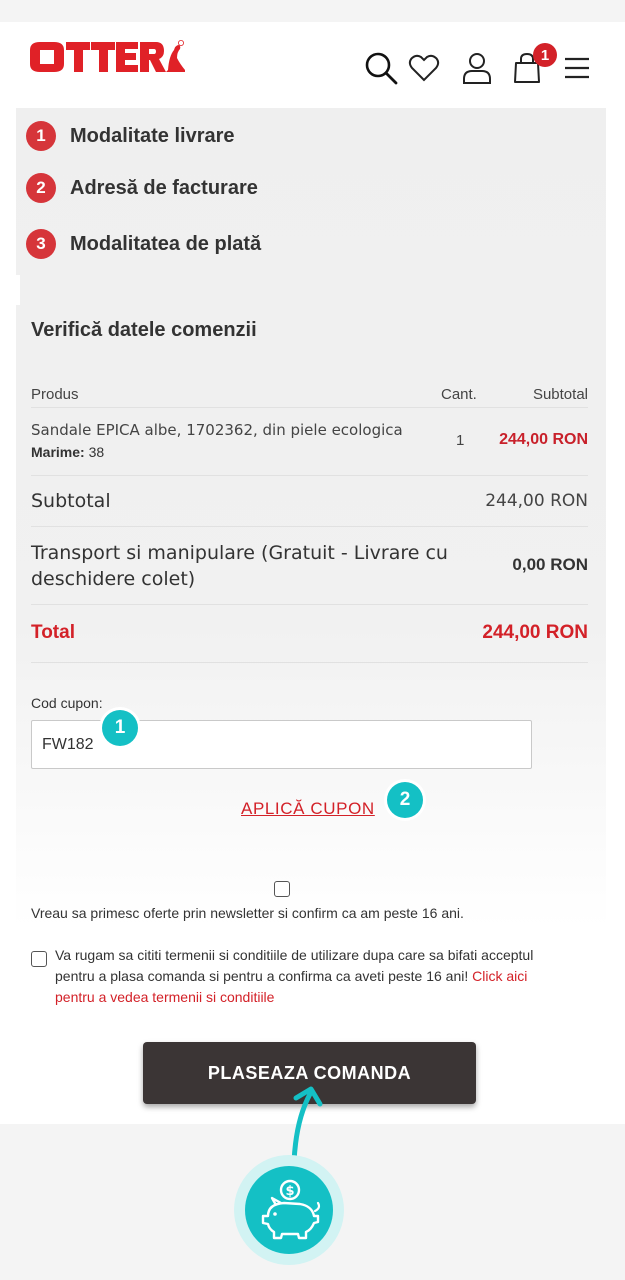  What do you see at coordinates (312, 11) in the screenshot?
I see `top-strip` at bounding box center [312, 11].